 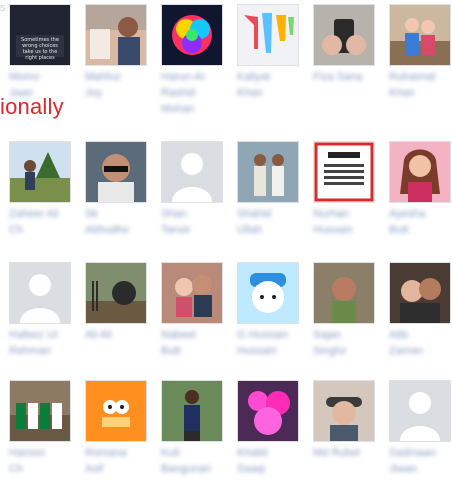 I want to click on friend-tile: Nabeel Butt, so click(x=193, y=310).